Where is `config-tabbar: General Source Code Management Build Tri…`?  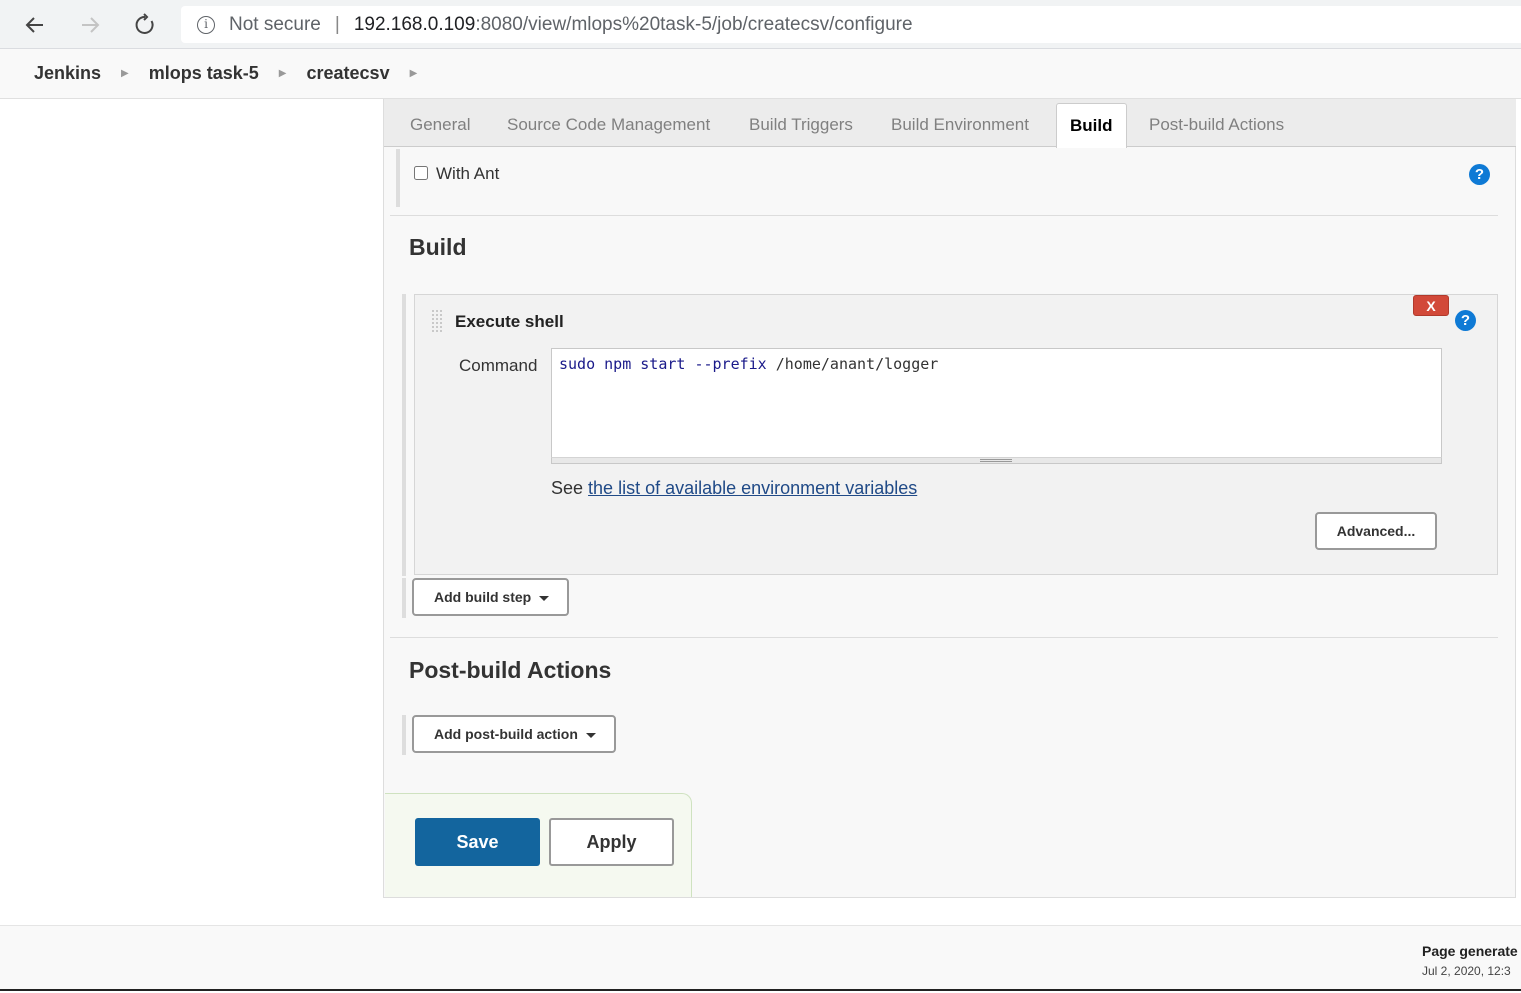
config-tabbar: General Source Code Management Build Tri… is located at coordinates (950, 123).